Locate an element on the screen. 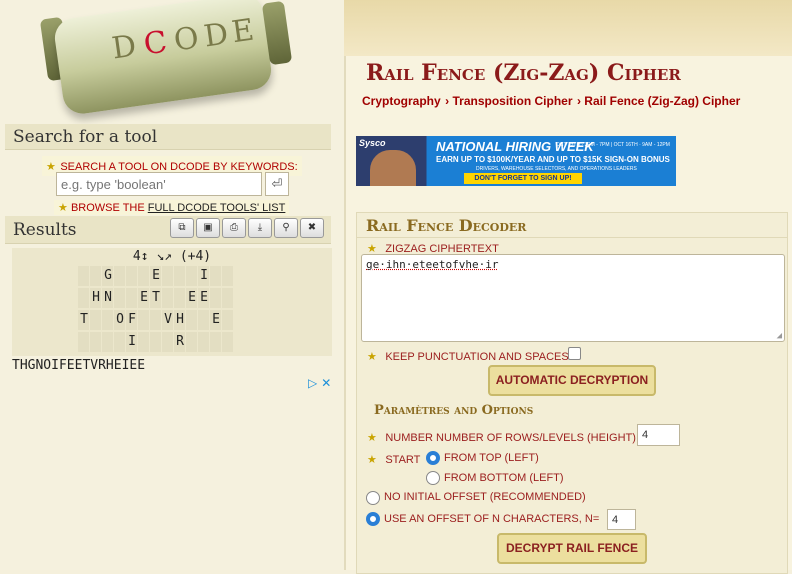 The width and height of the screenshot is (792, 574). search-submit-button: ⏎ is located at coordinates (277, 184).